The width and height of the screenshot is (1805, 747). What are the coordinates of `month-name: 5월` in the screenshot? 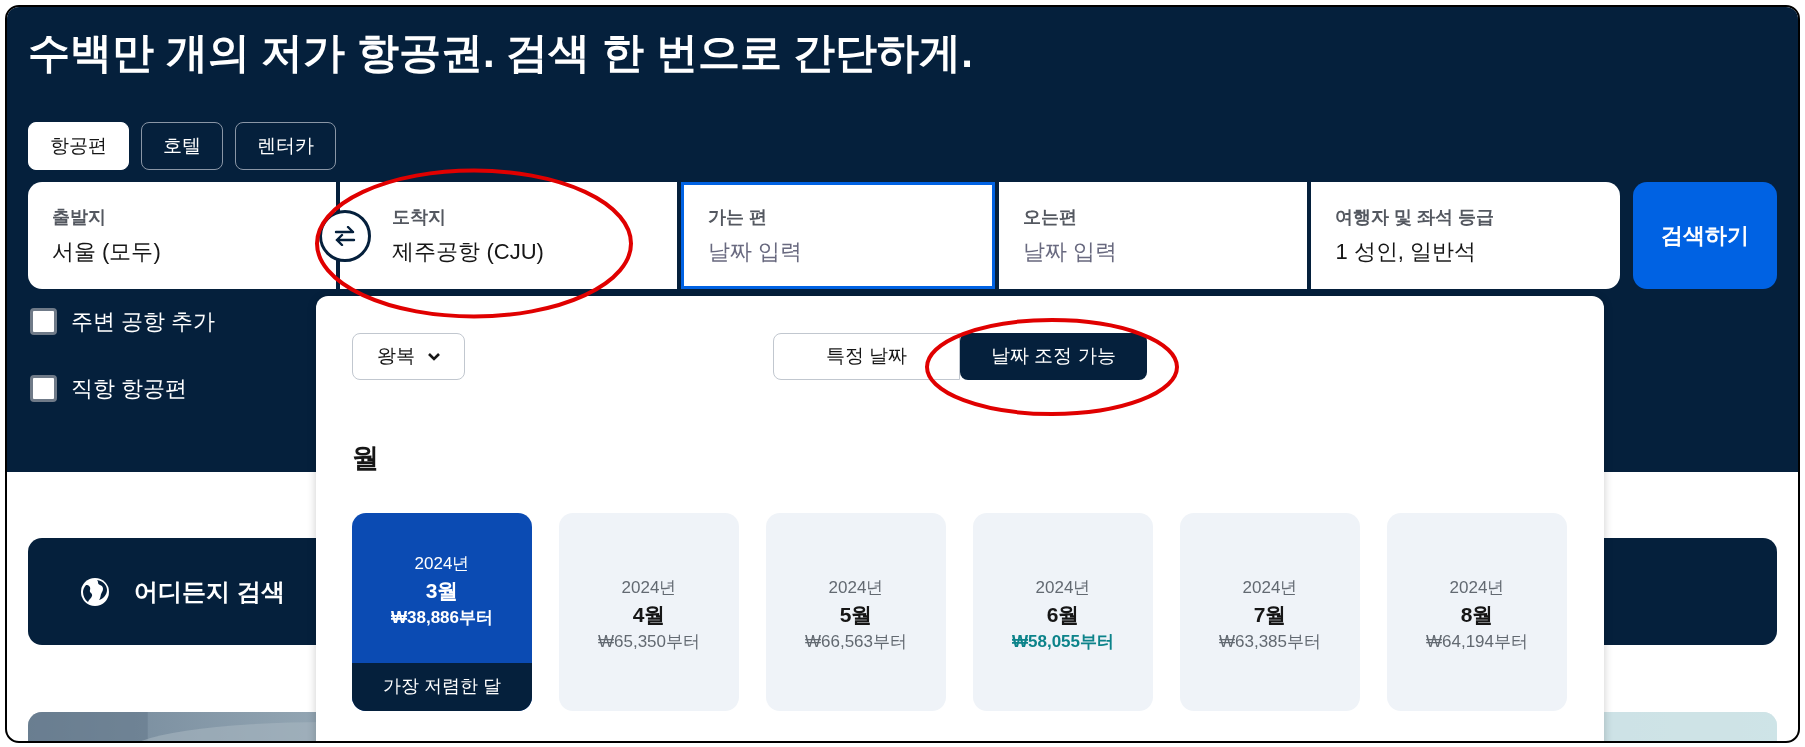 It's located at (856, 614).